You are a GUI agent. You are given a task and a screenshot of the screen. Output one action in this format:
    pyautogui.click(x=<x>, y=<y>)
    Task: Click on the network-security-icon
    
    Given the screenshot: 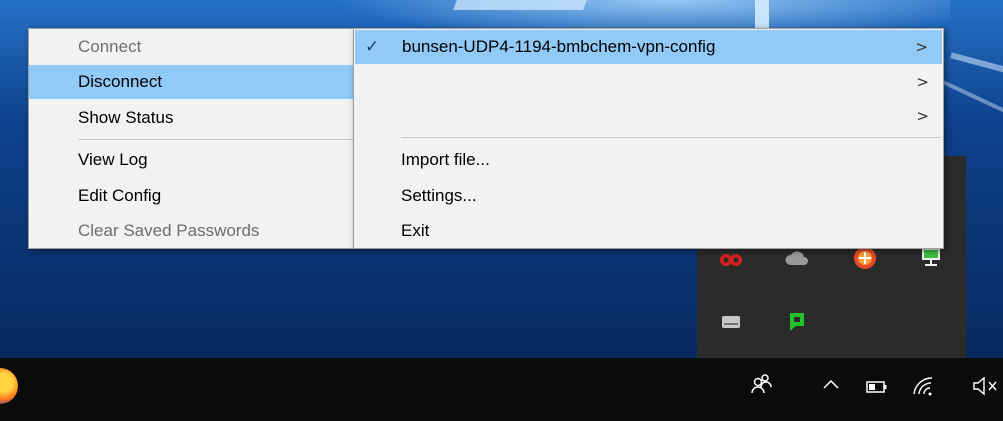 What is the action you would take?
    pyautogui.click(x=865, y=258)
    